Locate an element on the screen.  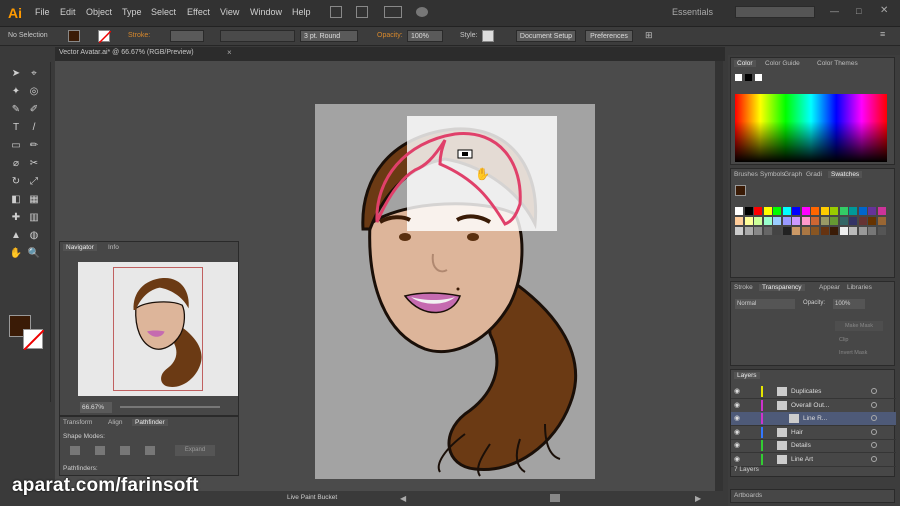
tab-transparency: Transparency is located at coordinates (782, 287).